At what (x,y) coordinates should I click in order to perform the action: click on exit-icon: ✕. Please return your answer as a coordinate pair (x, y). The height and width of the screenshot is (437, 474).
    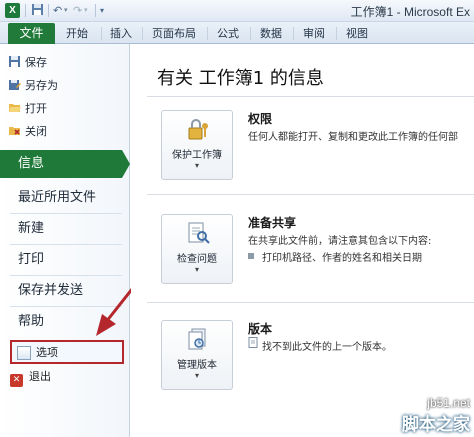
    Looking at the image, I should click on (16, 380).